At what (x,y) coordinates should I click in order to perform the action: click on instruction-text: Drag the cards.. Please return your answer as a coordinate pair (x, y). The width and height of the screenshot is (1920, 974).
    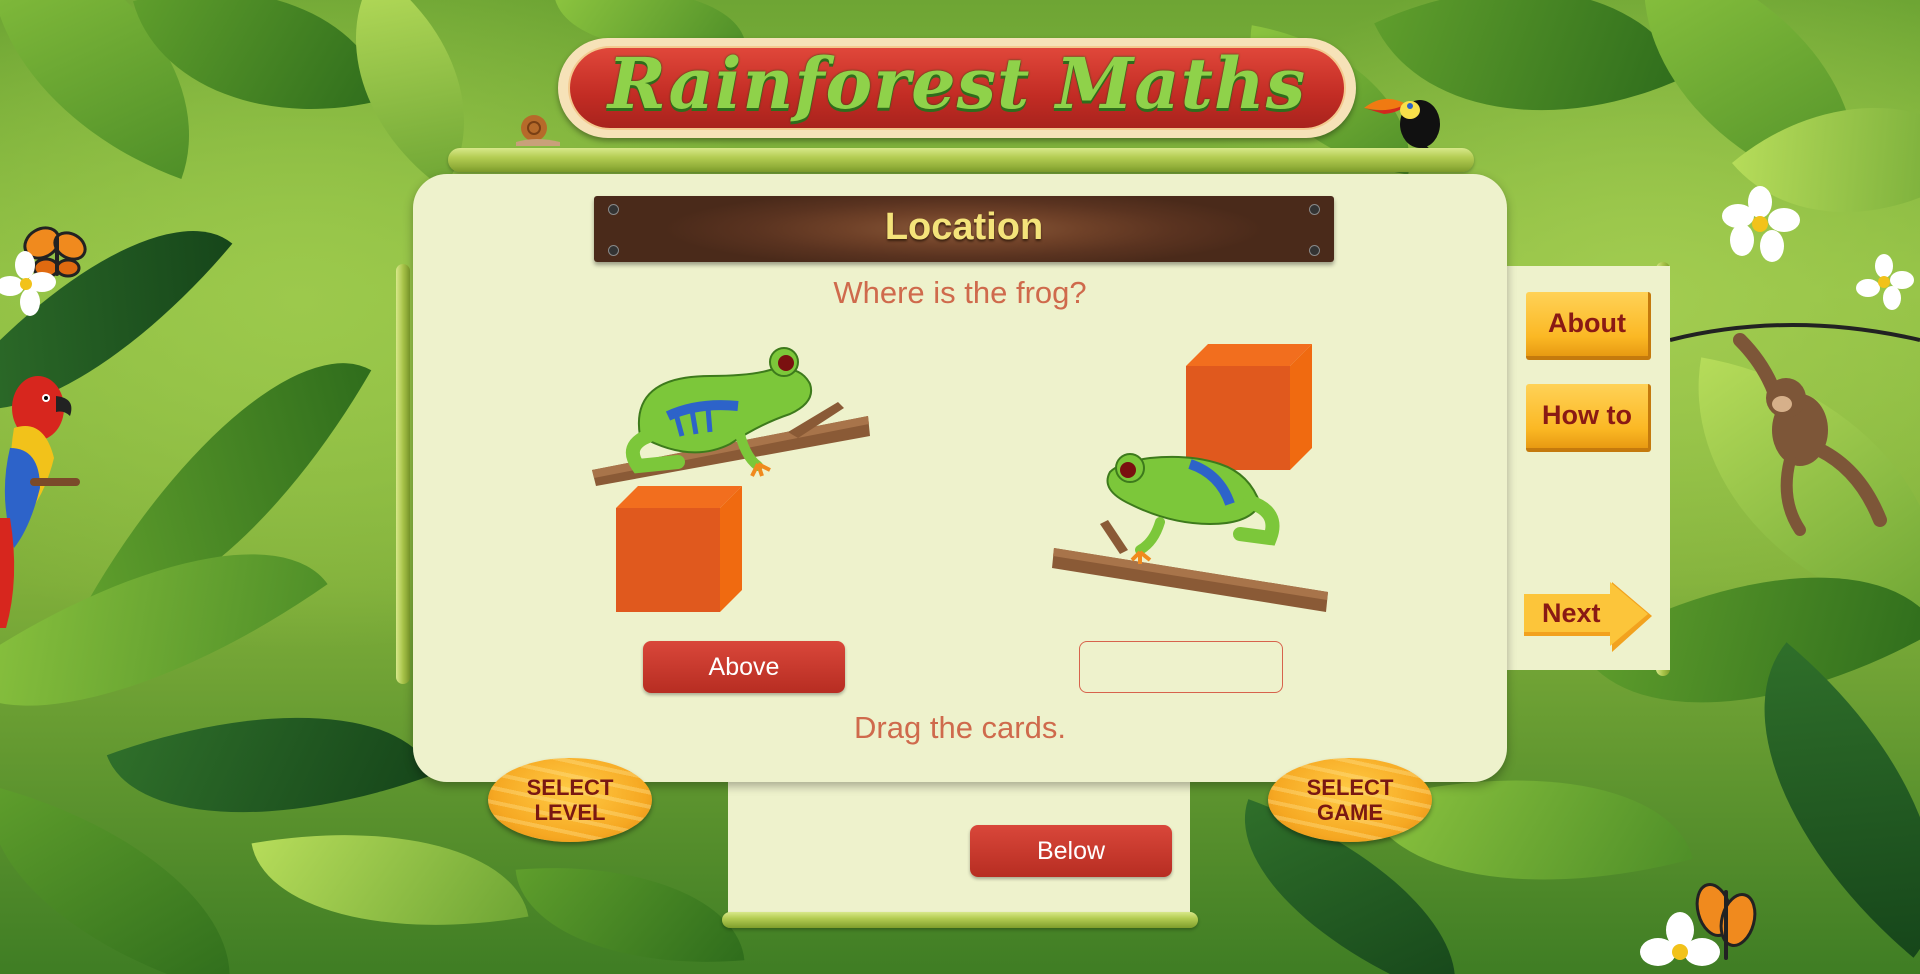
    Looking at the image, I should click on (960, 727).